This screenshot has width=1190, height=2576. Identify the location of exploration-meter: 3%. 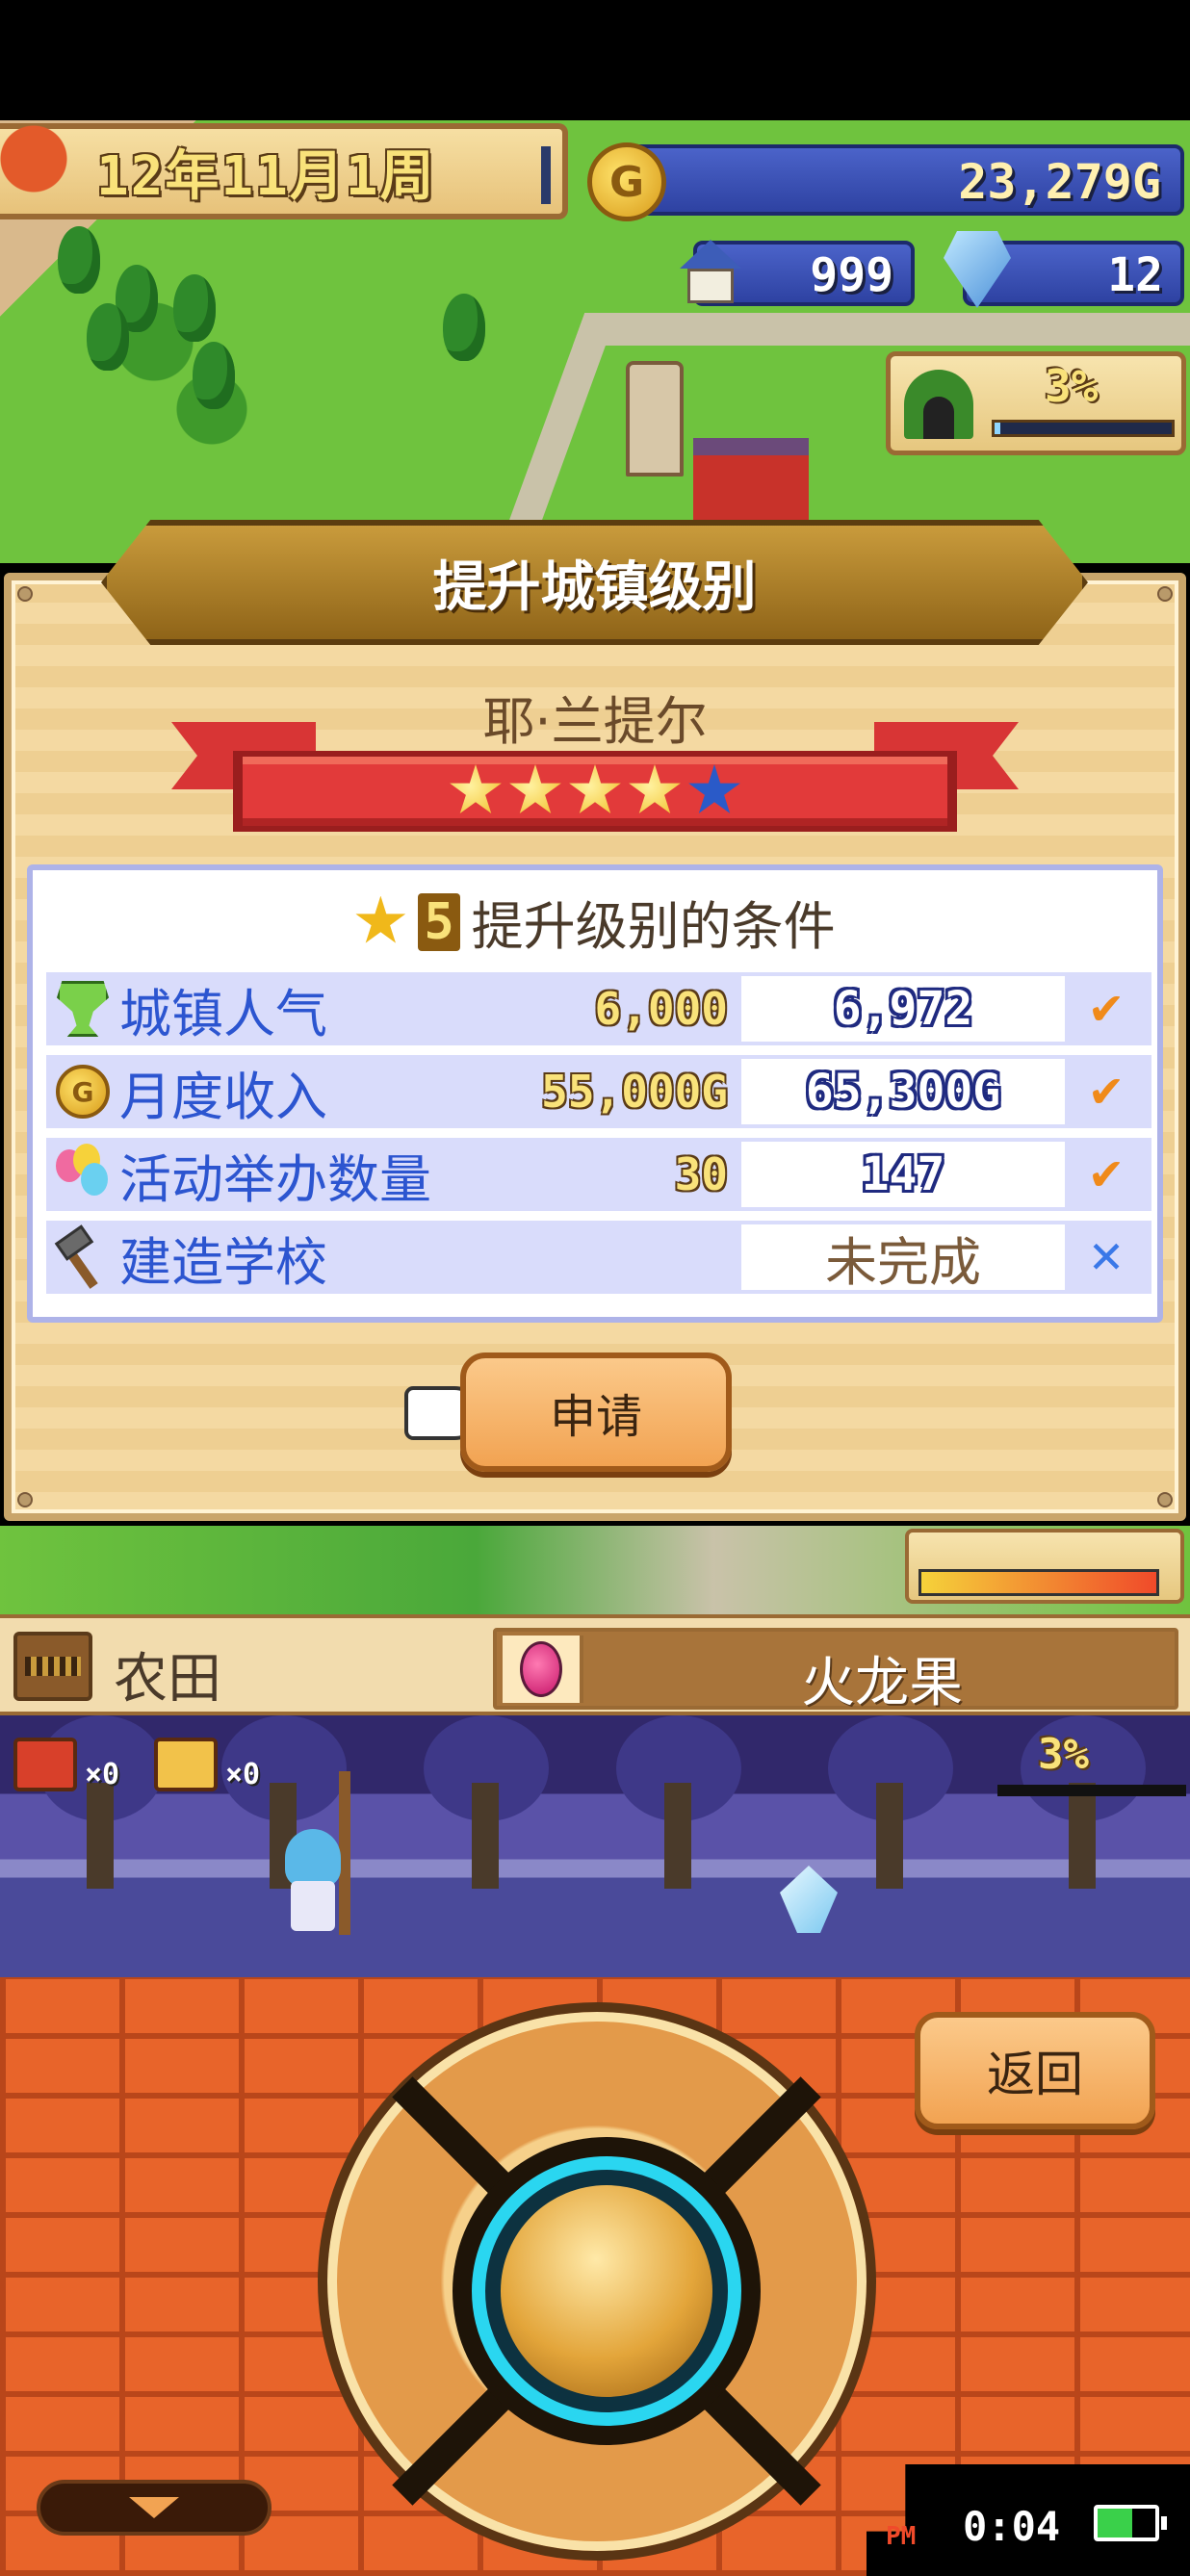
(1036, 403).